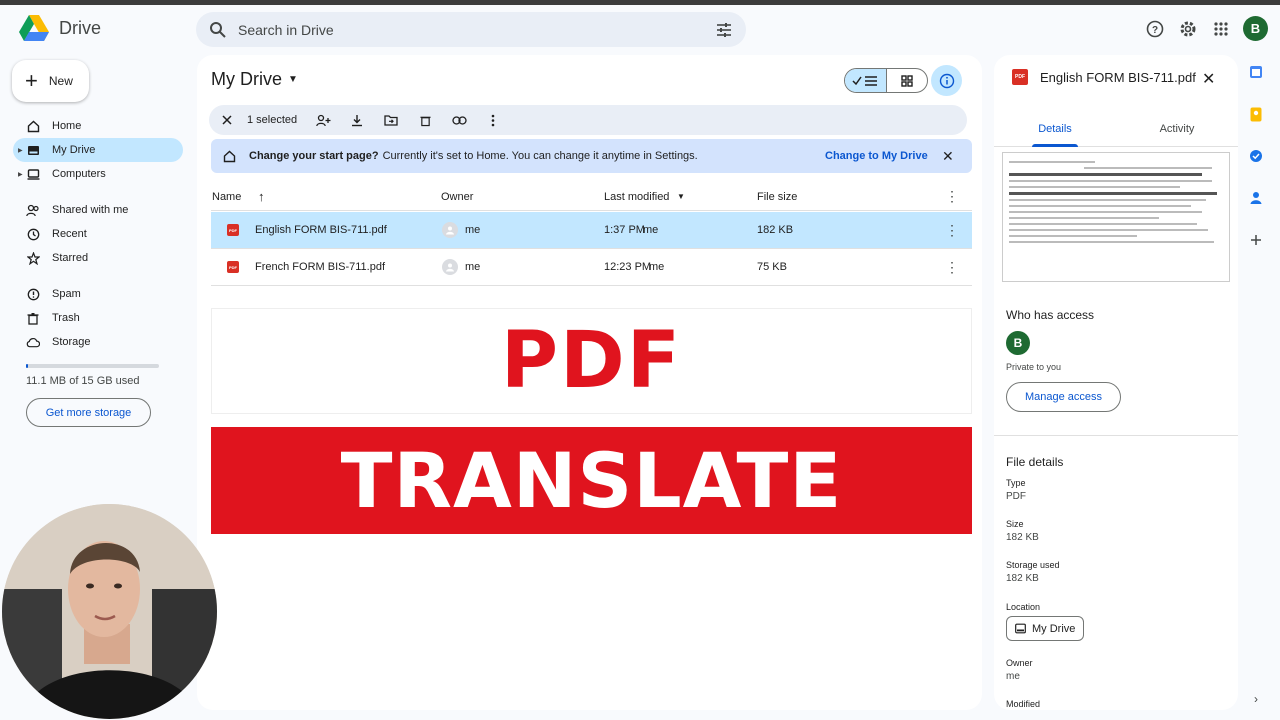 The image size is (1280, 720). I want to click on sidebar-item-starred: Starred, so click(98, 258).